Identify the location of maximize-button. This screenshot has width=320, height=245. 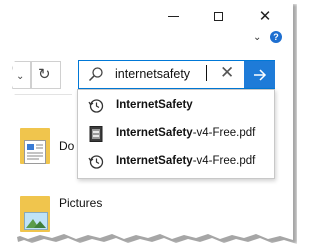
(218, 16).